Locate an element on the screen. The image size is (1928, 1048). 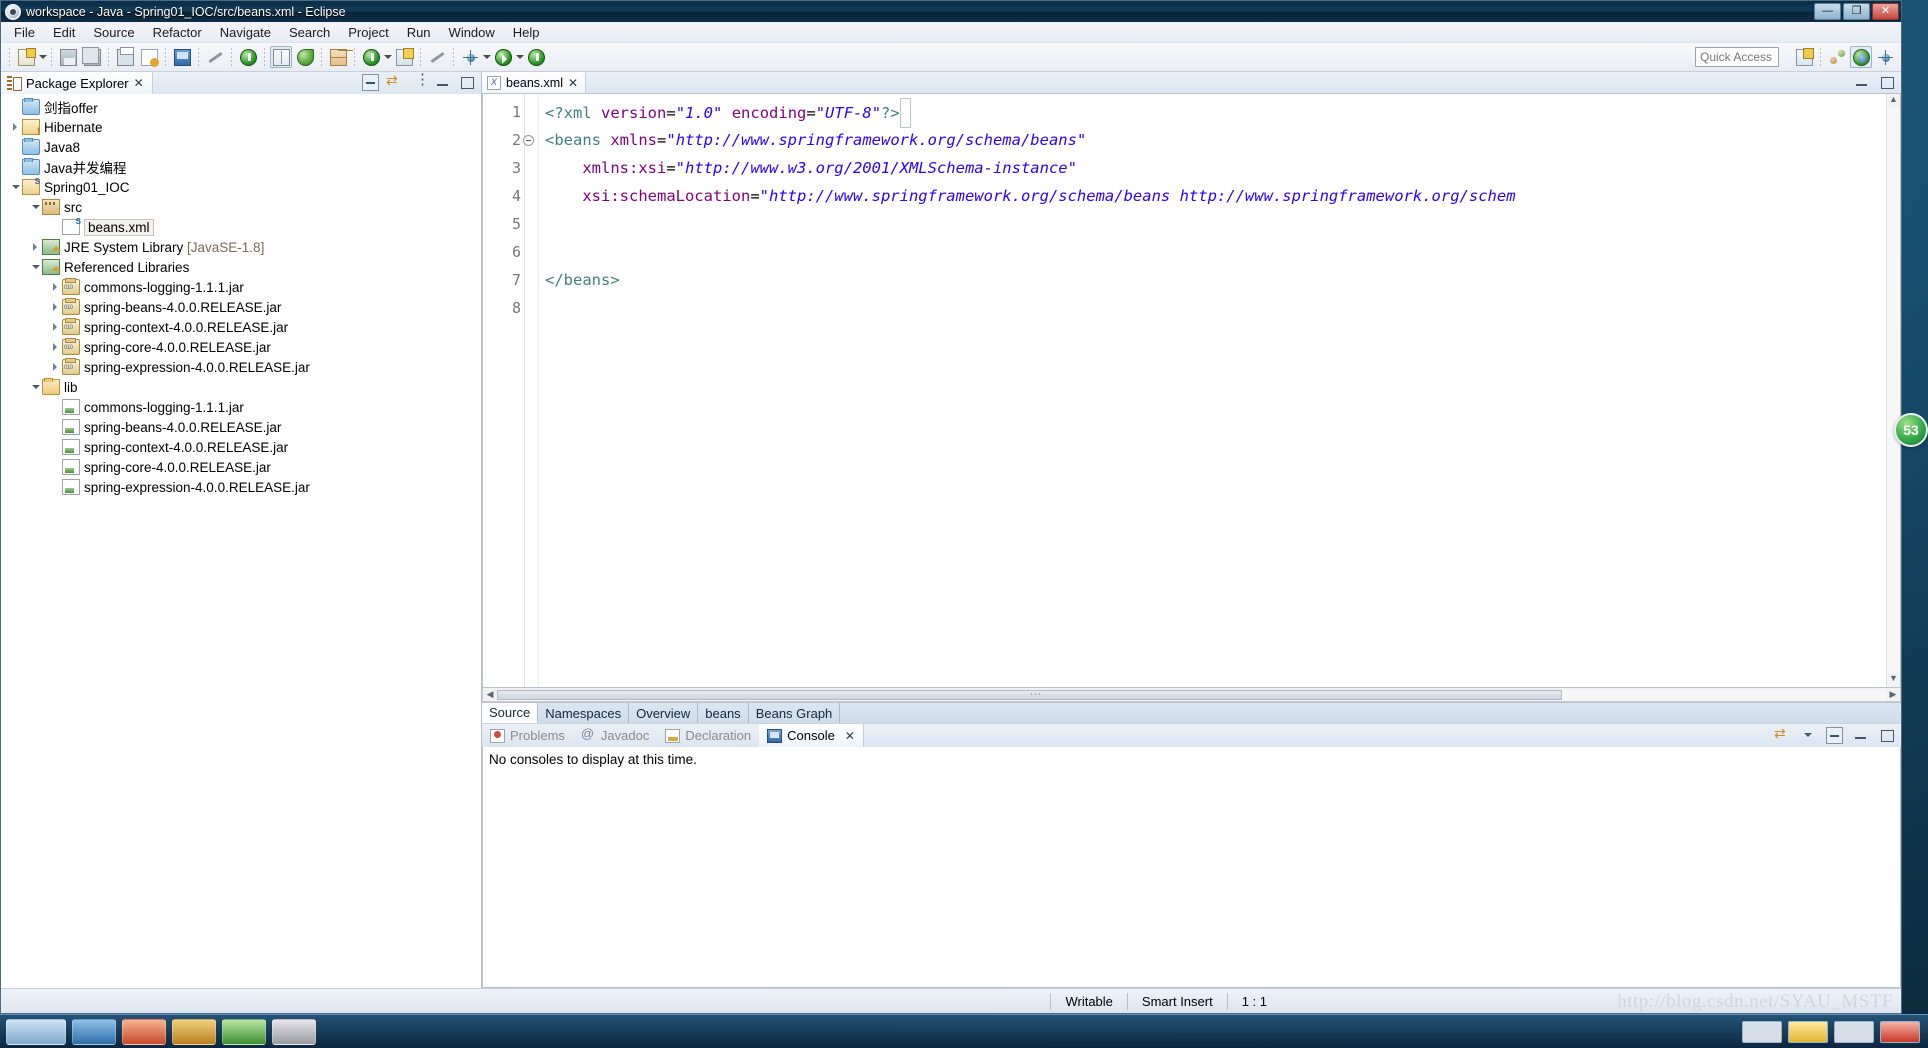
quick-access-input is located at coordinates (1737, 57).